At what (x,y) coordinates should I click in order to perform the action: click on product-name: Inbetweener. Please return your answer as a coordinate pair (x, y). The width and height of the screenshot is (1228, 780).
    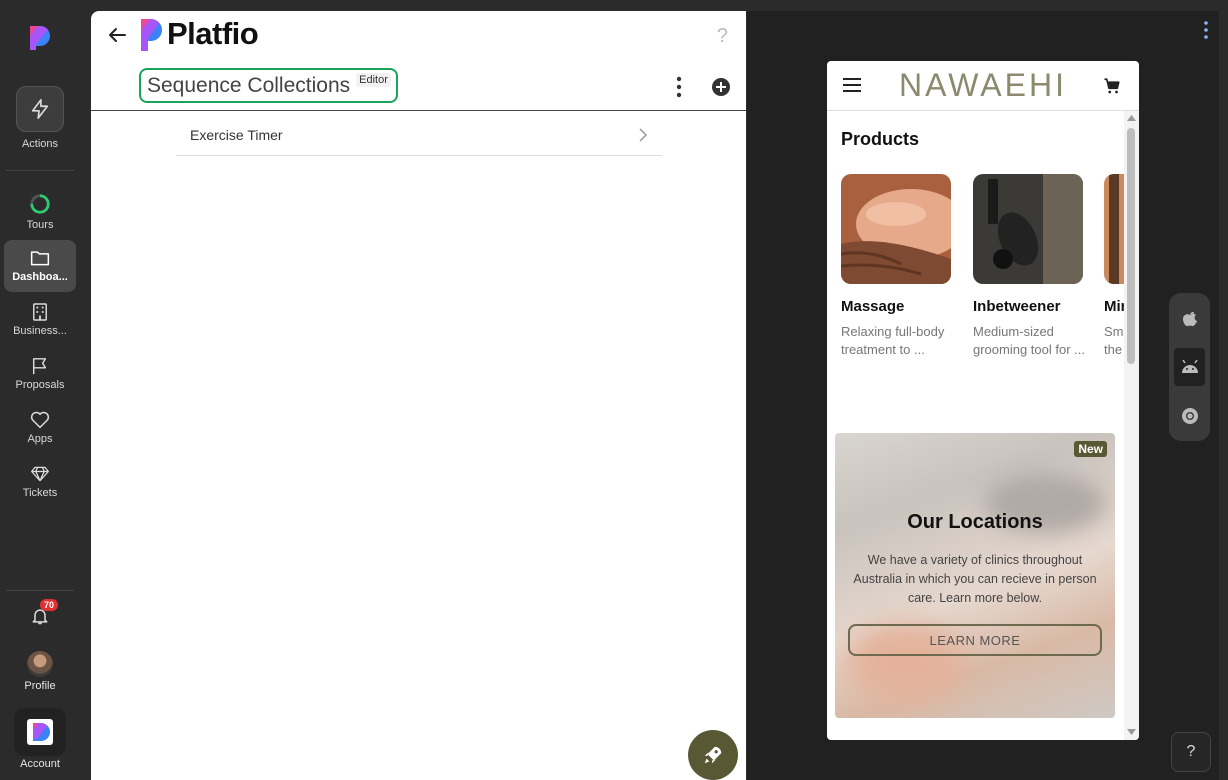
    Looking at the image, I should click on (1017, 306).